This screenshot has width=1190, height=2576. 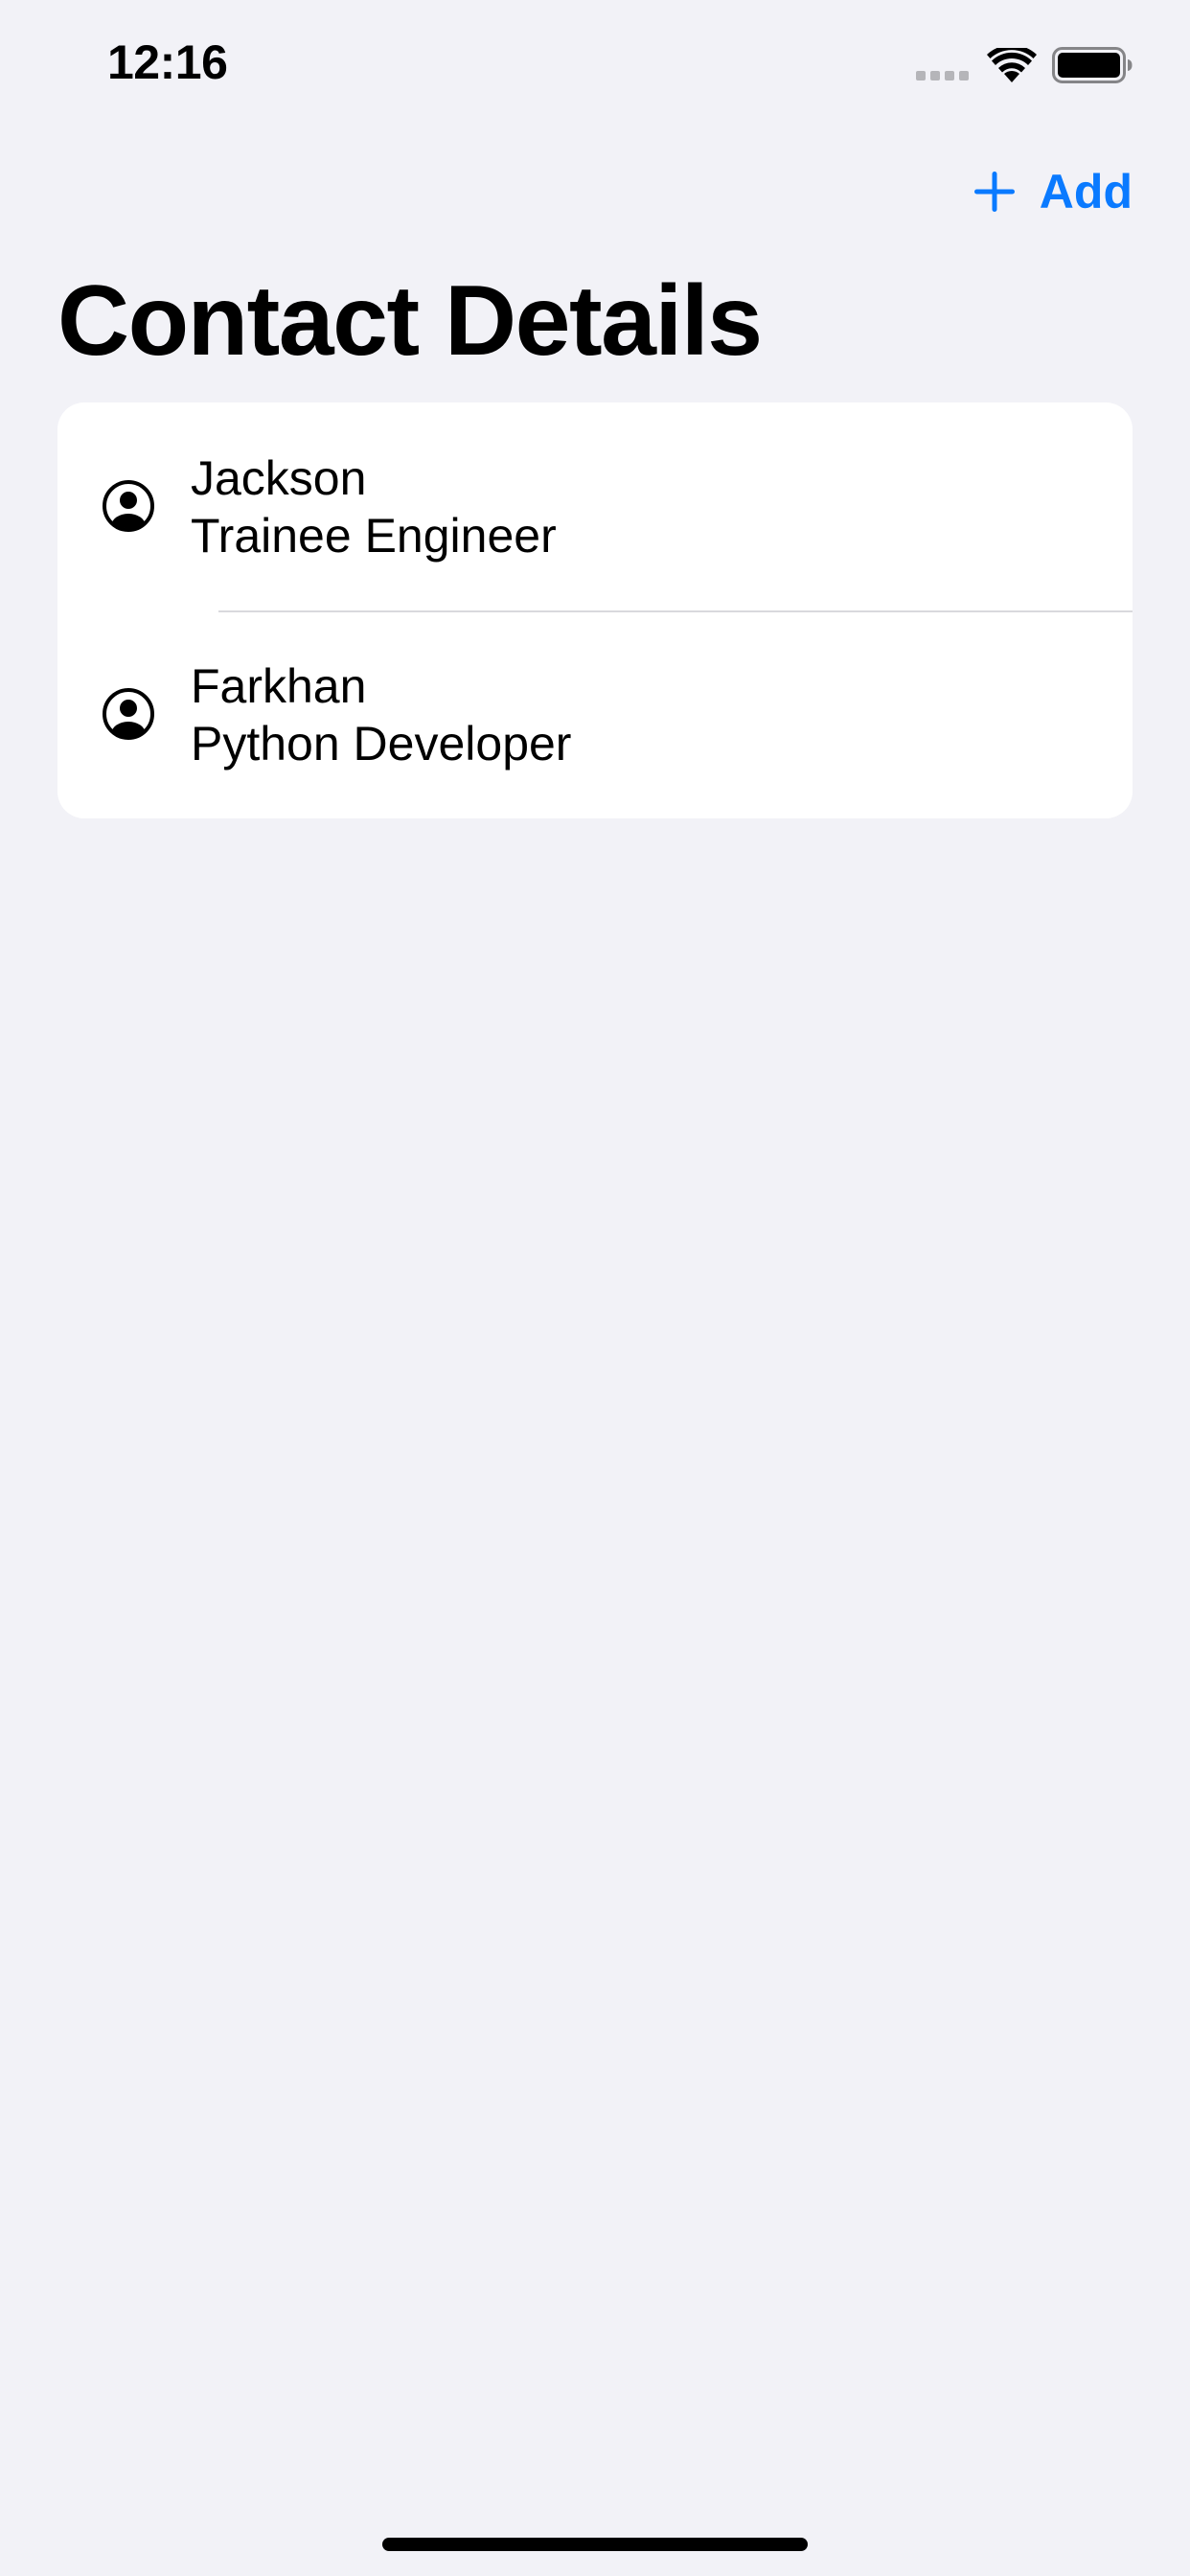 What do you see at coordinates (595, 506) in the screenshot?
I see `contact-row: Jackson Trainee Engineer` at bounding box center [595, 506].